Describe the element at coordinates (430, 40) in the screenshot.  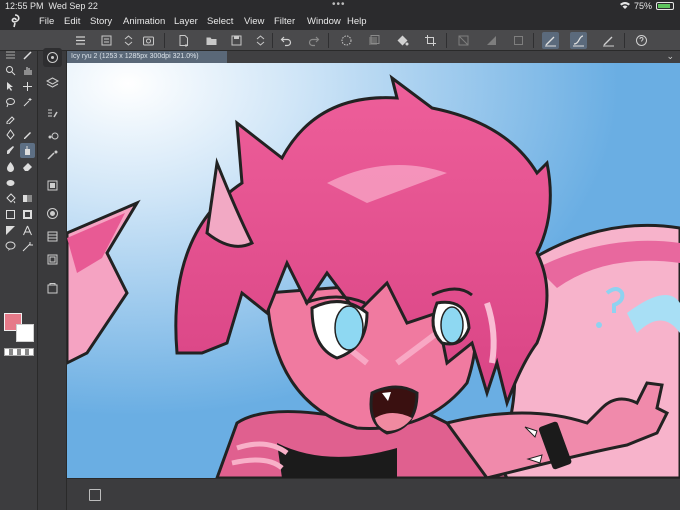
I see `crop-icon` at that location.